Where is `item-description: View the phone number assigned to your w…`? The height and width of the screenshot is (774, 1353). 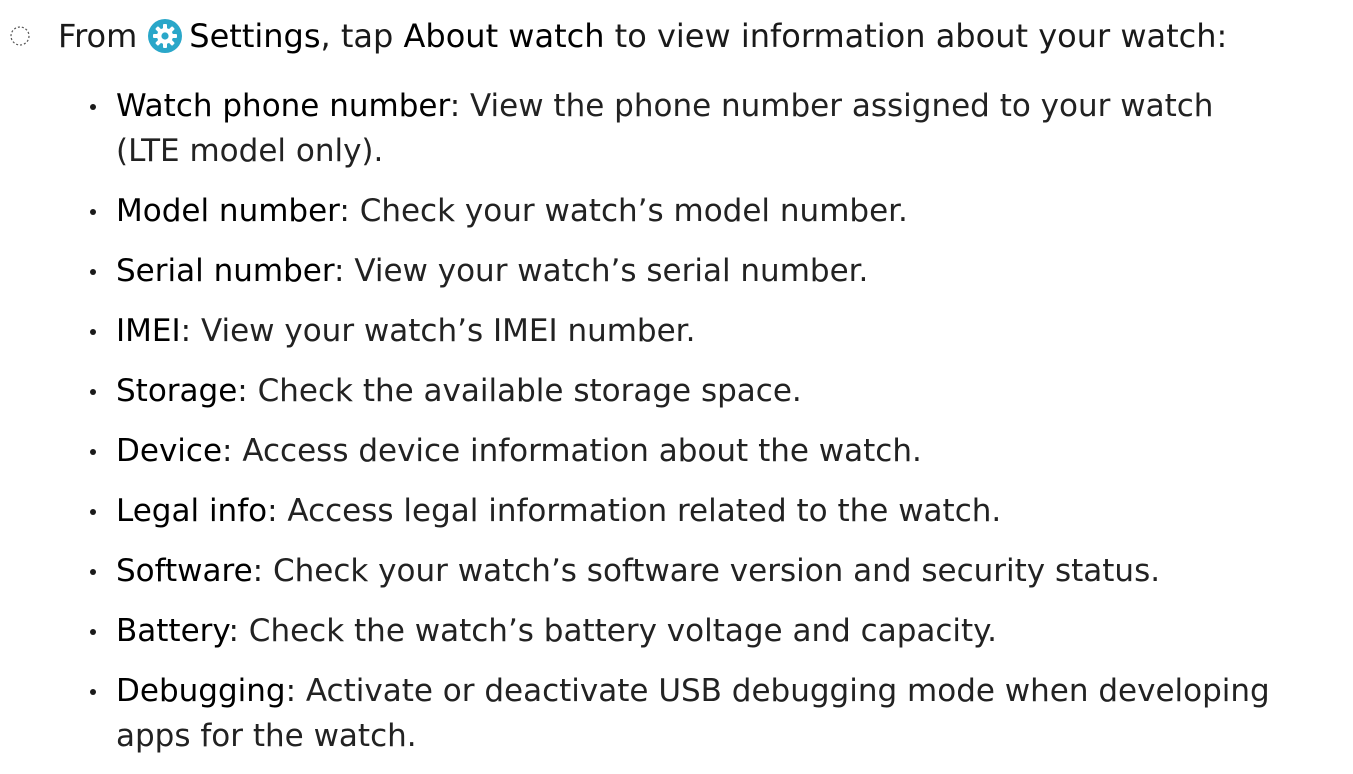 item-description: View the phone number assigned to your w… is located at coordinates (842, 106).